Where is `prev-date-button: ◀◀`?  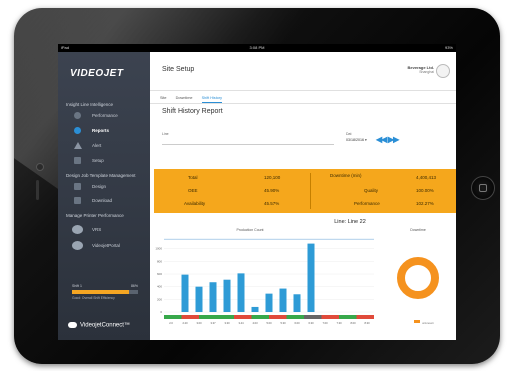 prev-date-button: ◀◀ is located at coordinates (381, 139).